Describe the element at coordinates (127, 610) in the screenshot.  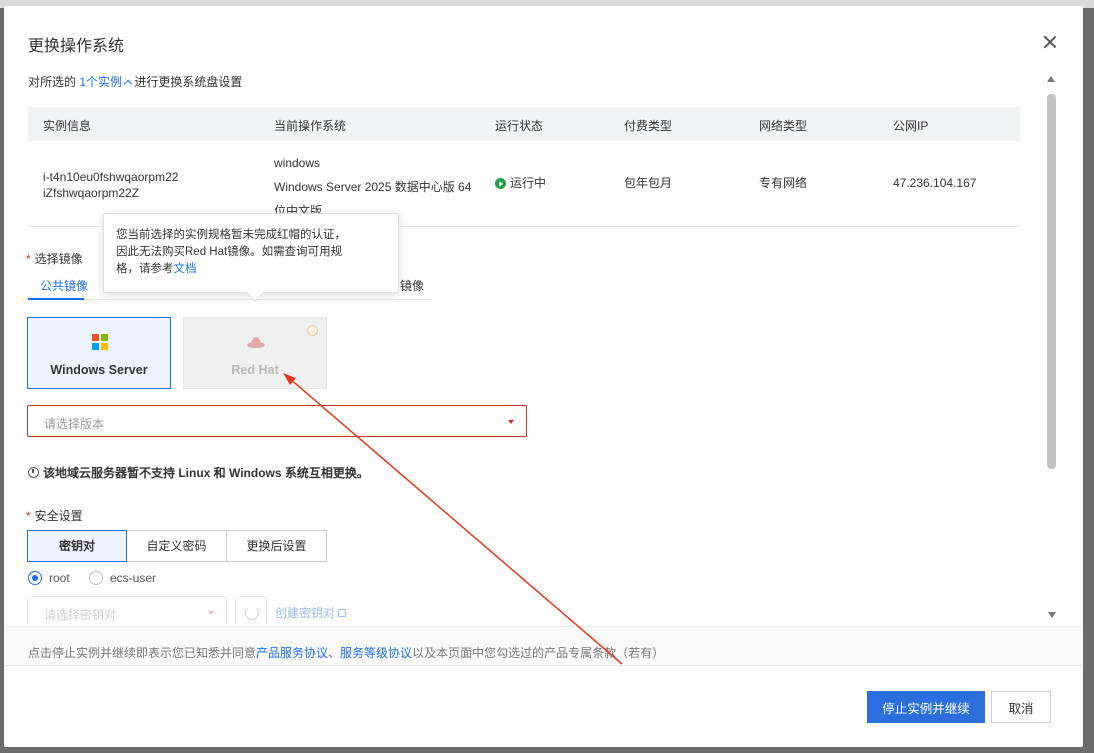
I see `keypair-select: 请选择密钥对` at that location.